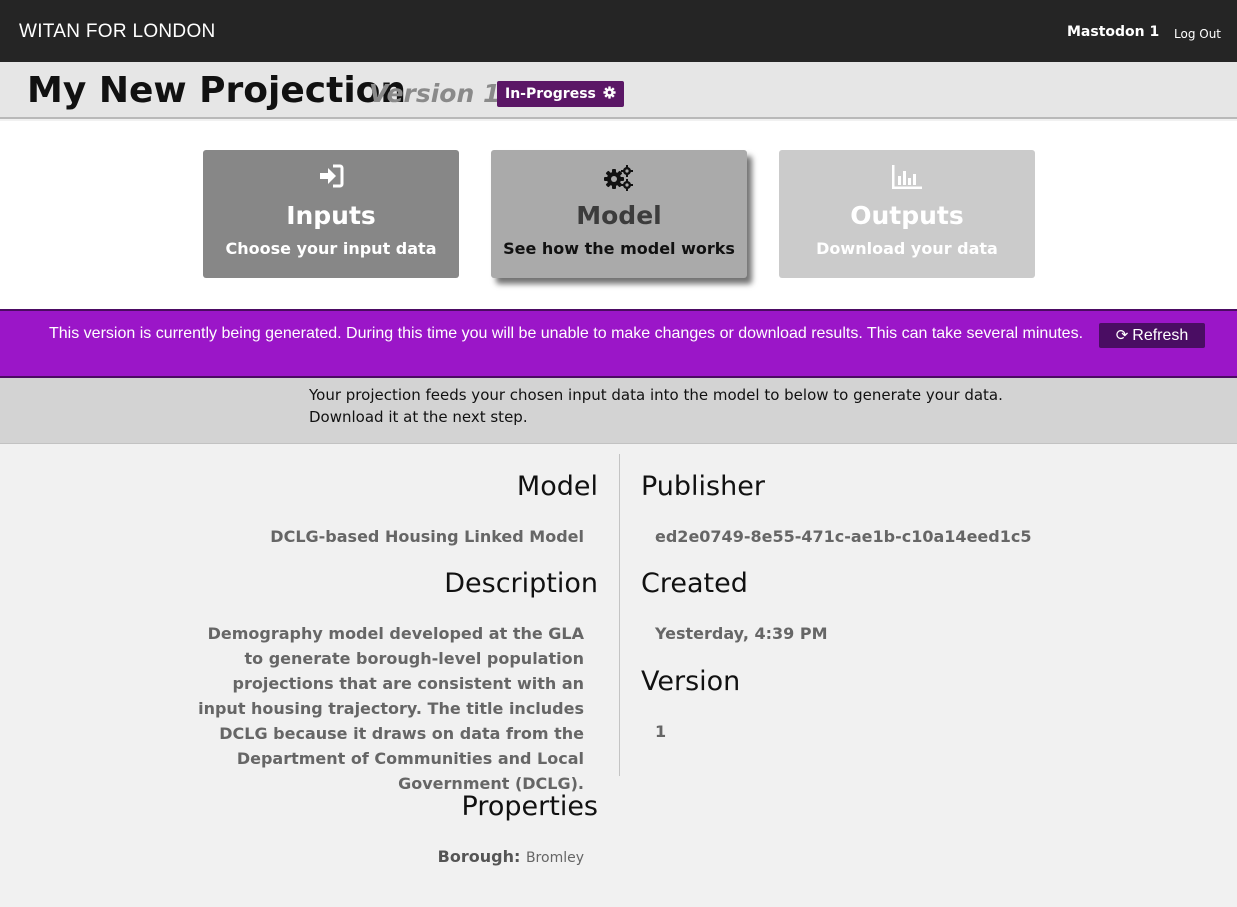  I want to click on bar-chart-icon, so click(907, 176).